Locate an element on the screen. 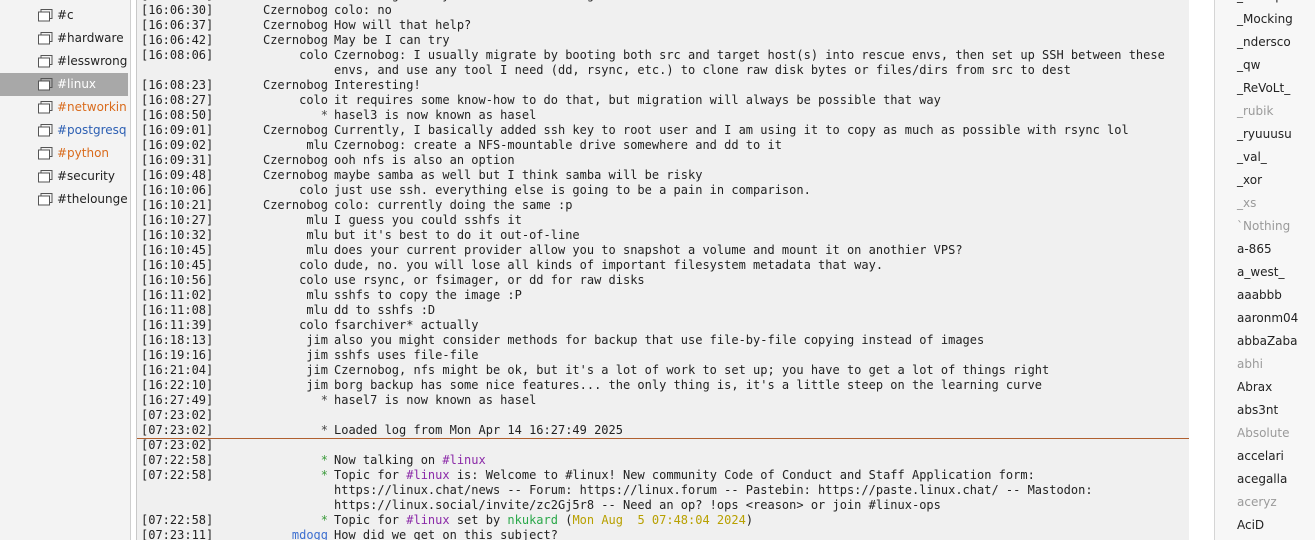 Image resolution: width=1315 pixels, height=540 pixels. message-timestamp: [16:08:27] is located at coordinates (177, 100).